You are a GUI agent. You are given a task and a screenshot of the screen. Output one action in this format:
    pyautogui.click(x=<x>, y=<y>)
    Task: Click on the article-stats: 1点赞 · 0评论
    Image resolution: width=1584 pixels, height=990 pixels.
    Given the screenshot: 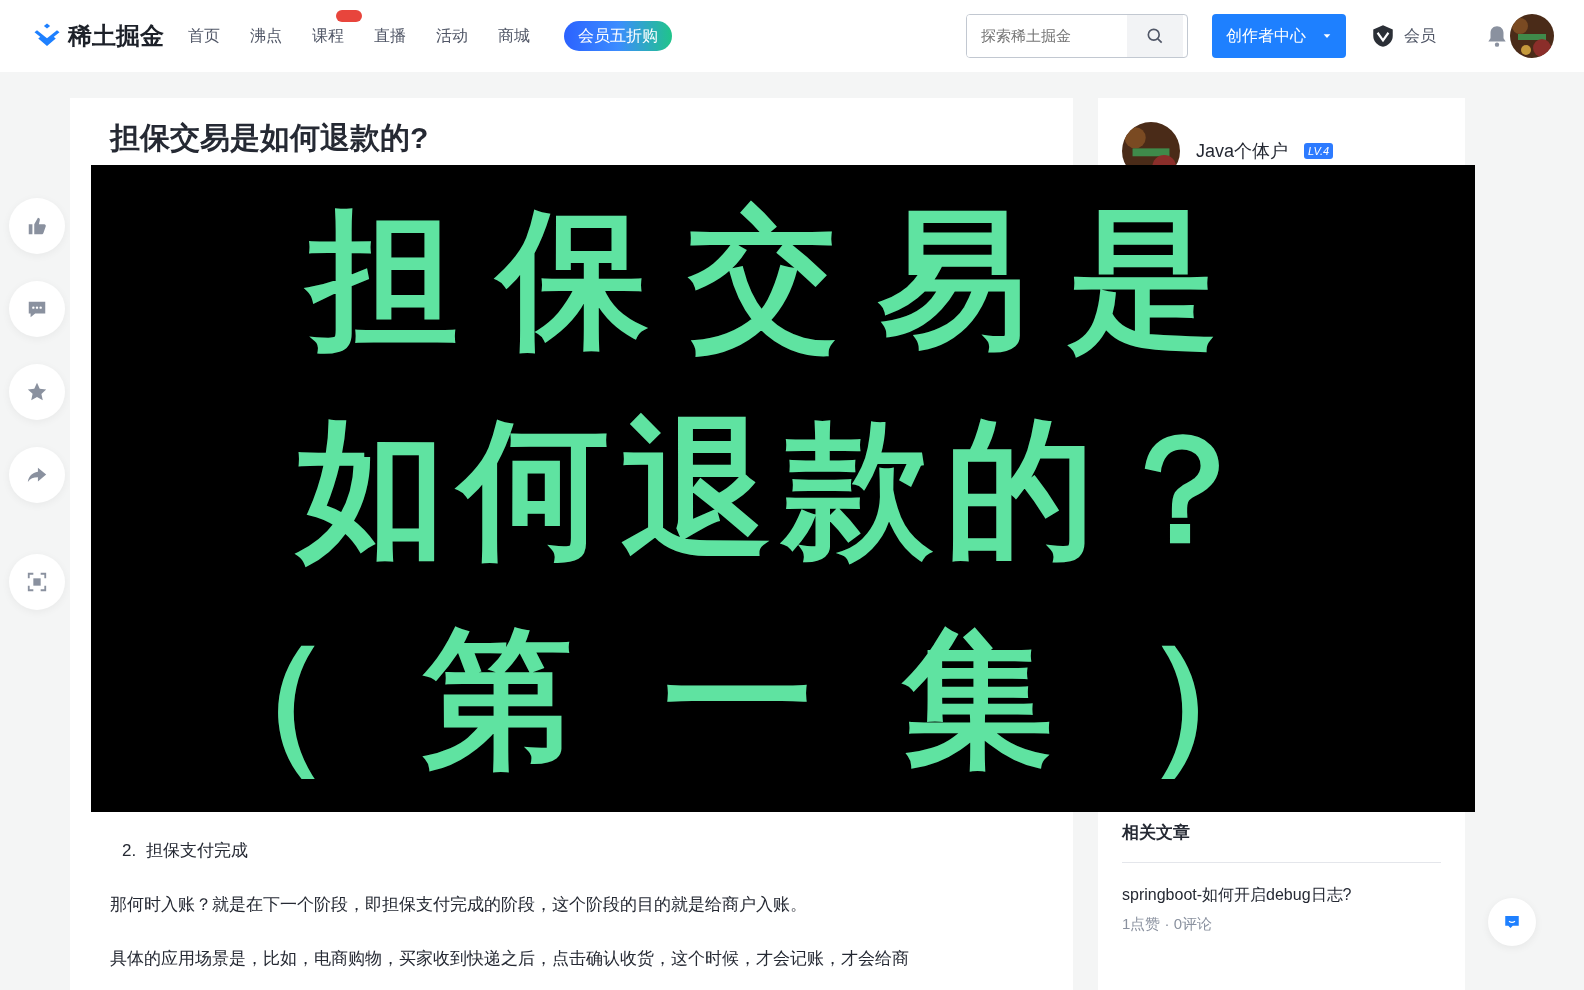 What is the action you would take?
    pyautogui.click(x=1167, y=923)
    